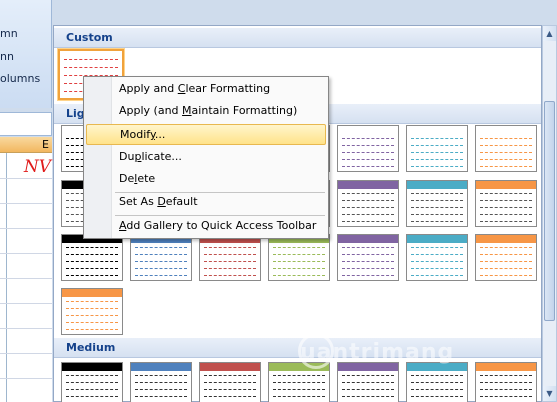 Image resolution: width=557 pixels, height=402 pixels. What do you see at coordinates (206, 202) in the screenshot?
I see `menu-item-set-as-default: Set As Default` at bounding box center [206, 202].